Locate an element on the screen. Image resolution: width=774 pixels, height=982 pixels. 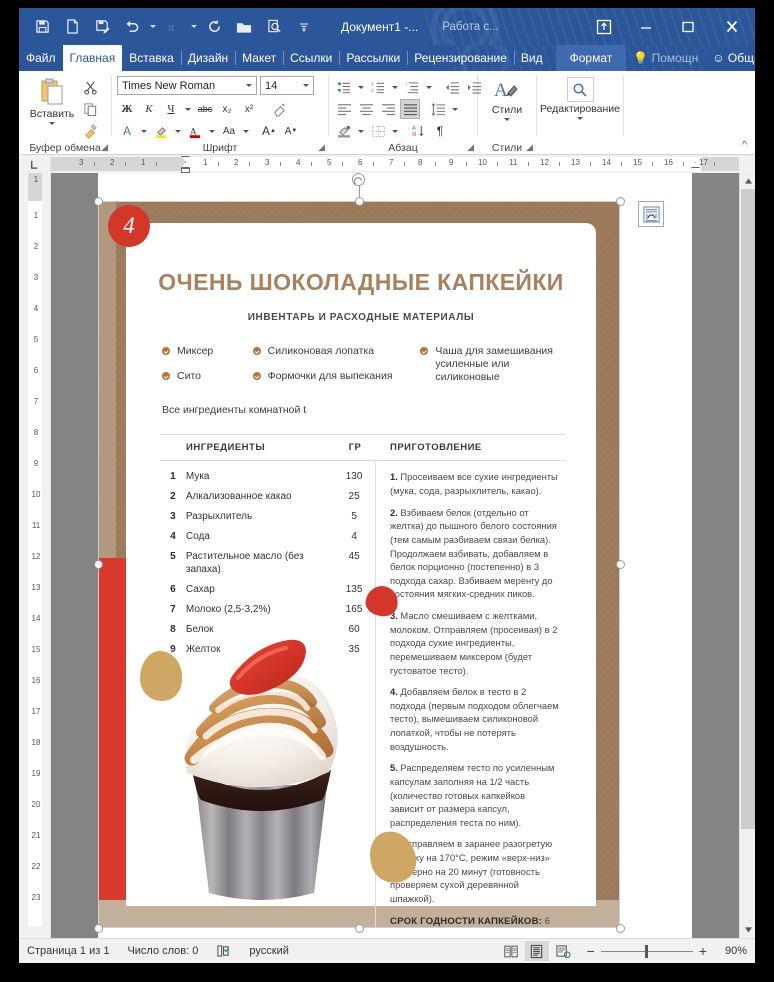
font-name-combo: Times New Roman is located at coordinates (187, 85).